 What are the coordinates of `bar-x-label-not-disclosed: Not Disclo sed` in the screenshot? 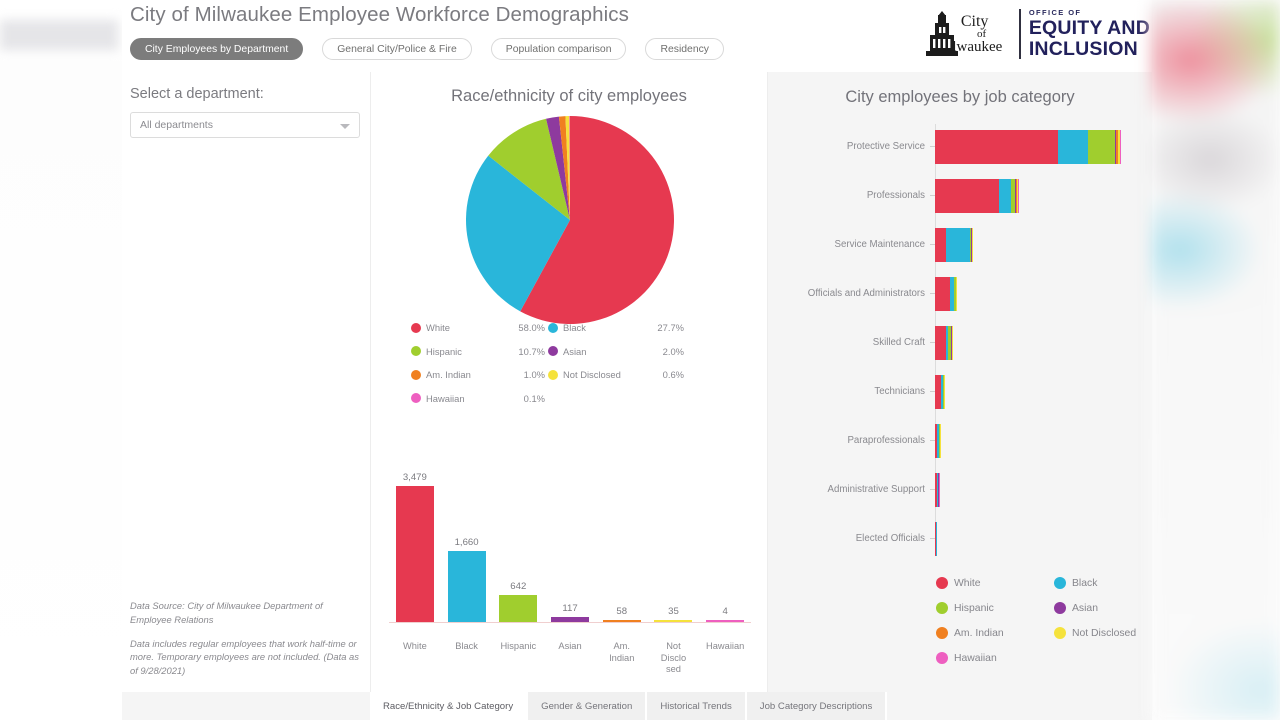 It's located at (673, 658).